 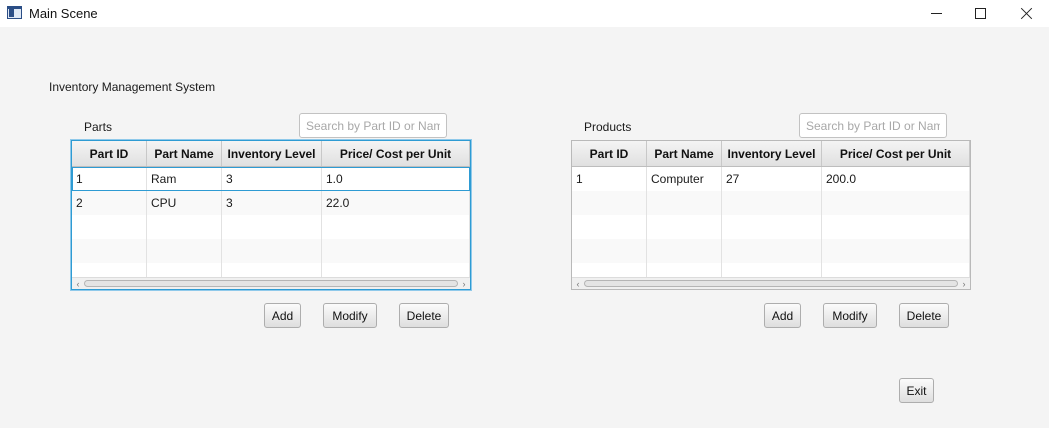 I want to click on cell-price: 200.0, so click(x=896, y=179).